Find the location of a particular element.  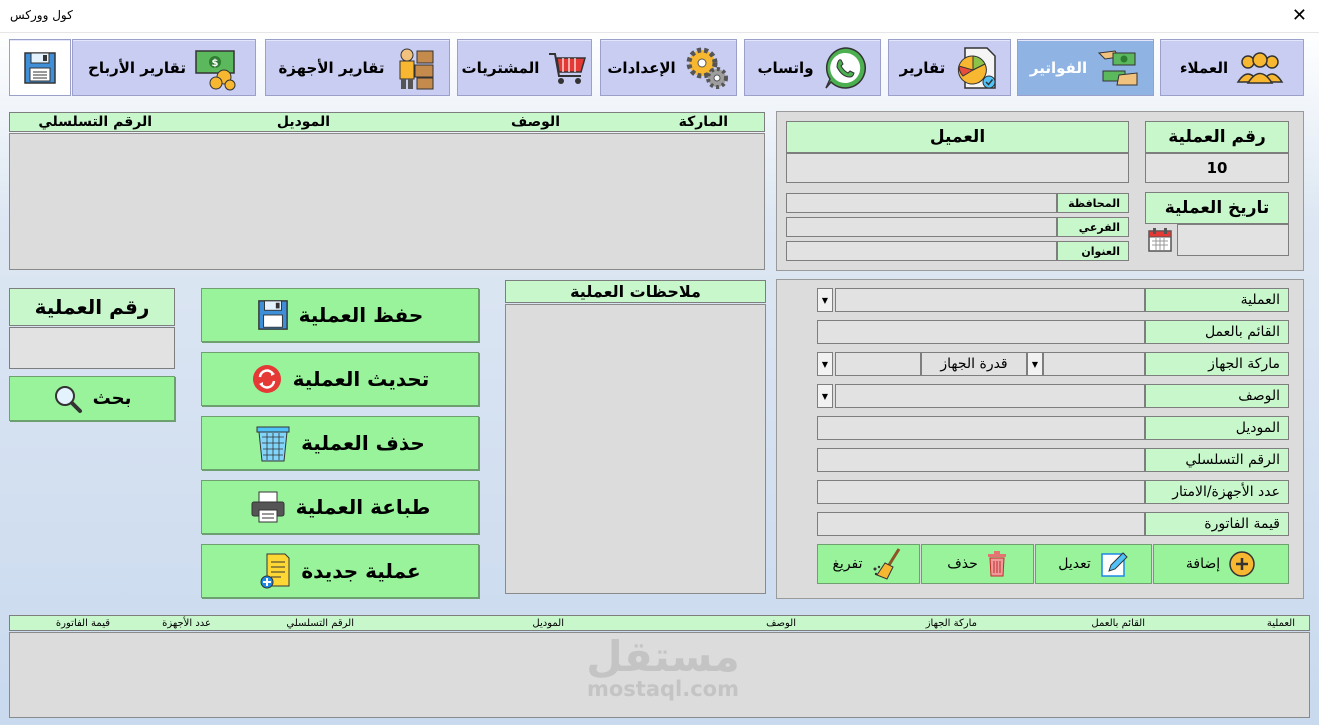

branch-field is located at coordinates (921, 227).